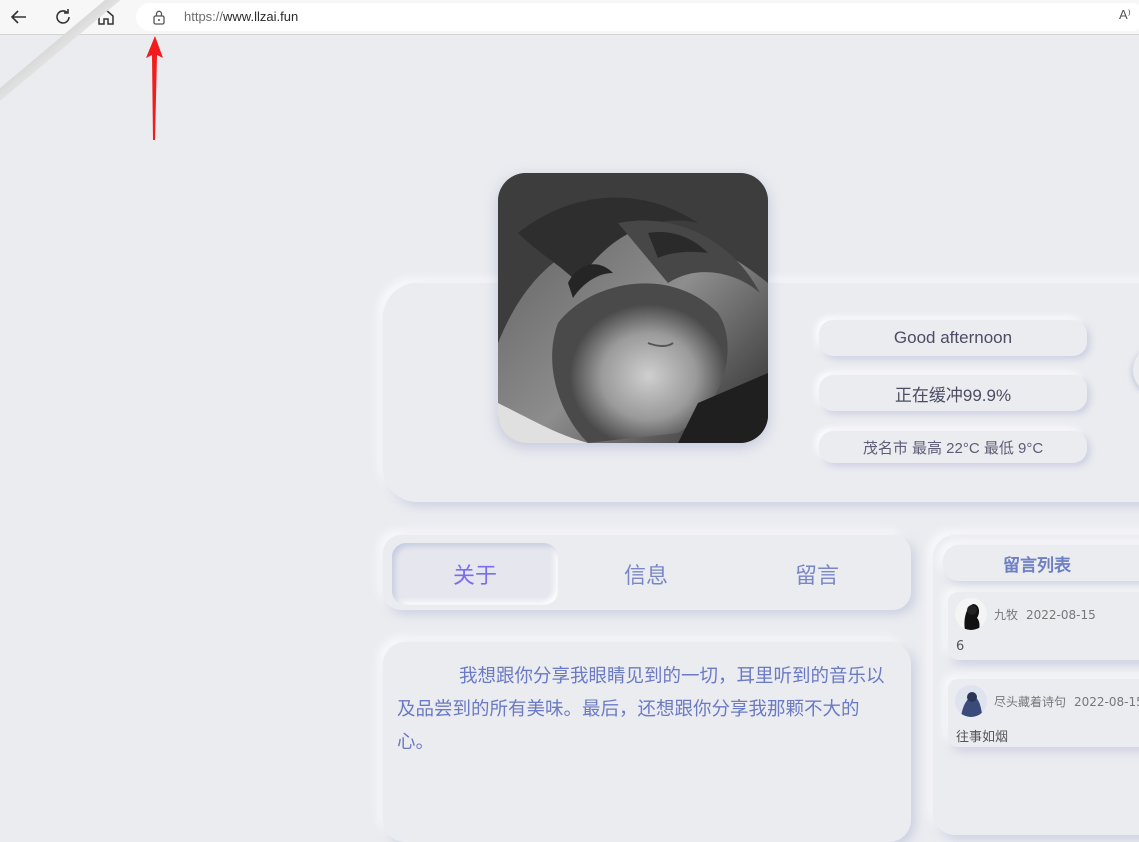 This screenshot has height=842, width=1139. I want to click on message-list-title: 留言列表, so click(1041, 563).